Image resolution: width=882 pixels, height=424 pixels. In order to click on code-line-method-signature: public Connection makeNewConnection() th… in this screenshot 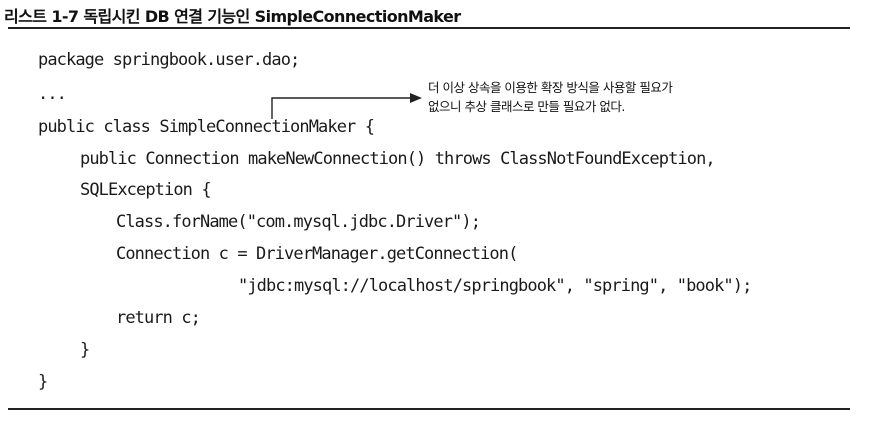, I will do `click(398, 159)`.